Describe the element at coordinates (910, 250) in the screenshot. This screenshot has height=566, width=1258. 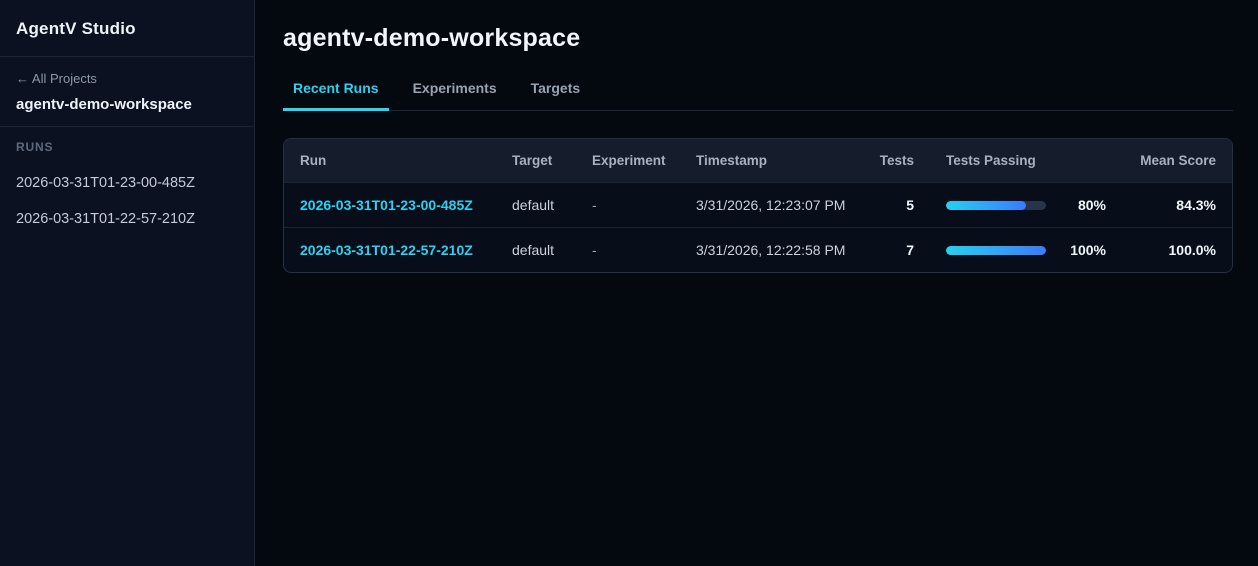
I see `tests-count-cell: 7` at that location.